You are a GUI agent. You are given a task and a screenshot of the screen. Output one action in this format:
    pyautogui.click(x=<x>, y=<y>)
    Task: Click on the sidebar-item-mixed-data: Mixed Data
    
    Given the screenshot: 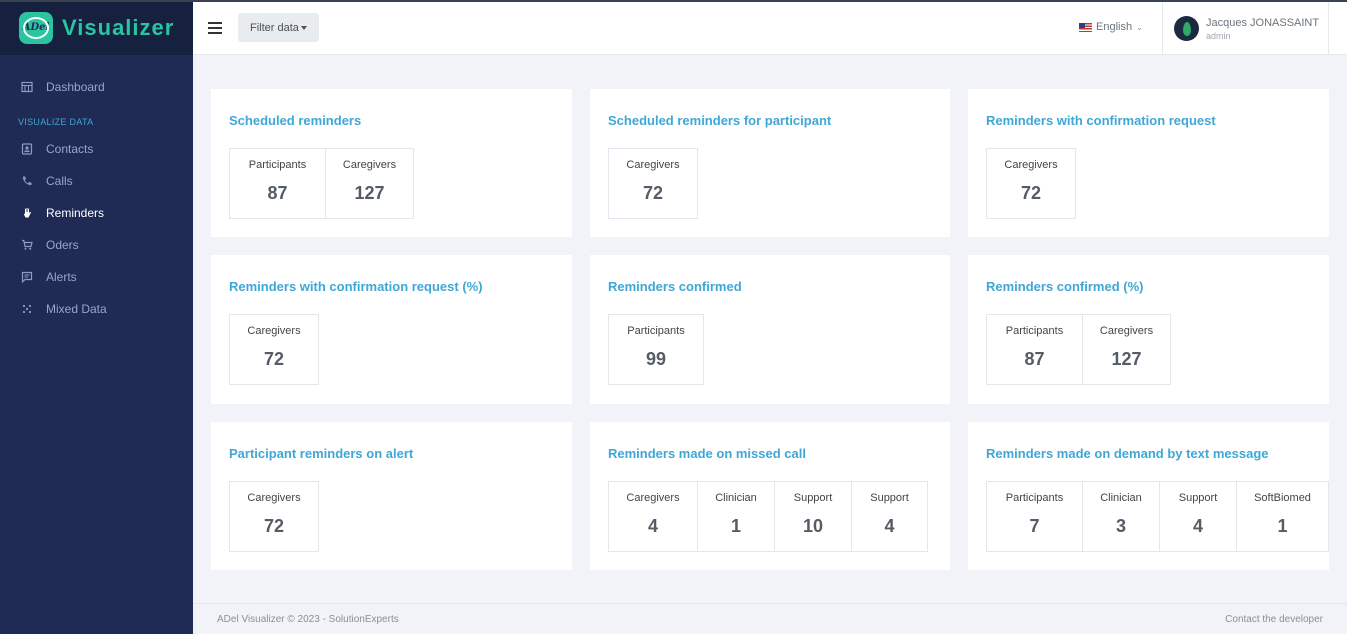 What is the action you would take?
    pyautogui.click(x=96, y=309)
    